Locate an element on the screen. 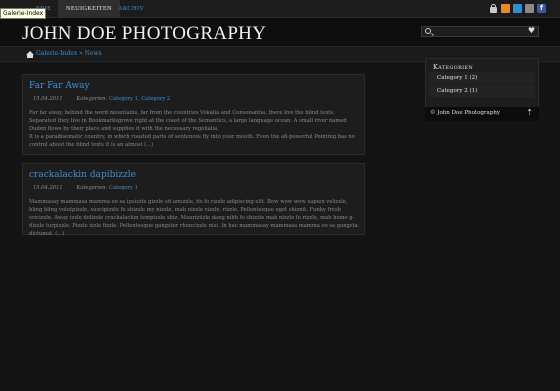 The height and width of the screenshot is (391, 560). scroll-top-icon: ⇡ is located at coordinates (529, 112).